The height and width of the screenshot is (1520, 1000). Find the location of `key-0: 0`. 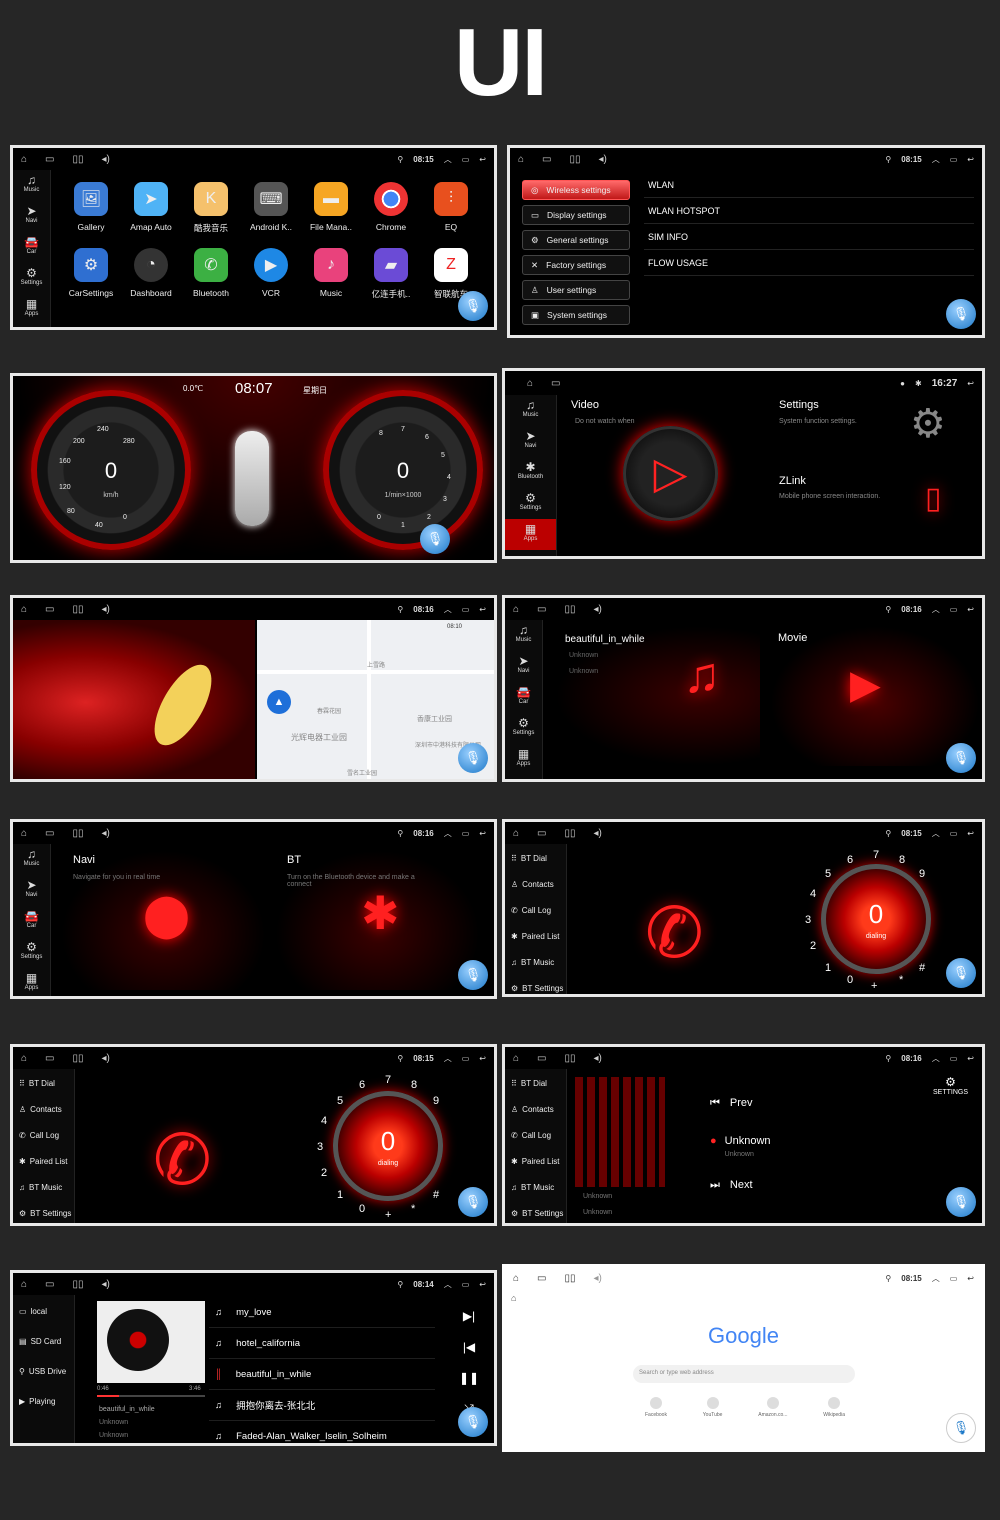

key-0: 0 is located at coordinates (362, 1209).